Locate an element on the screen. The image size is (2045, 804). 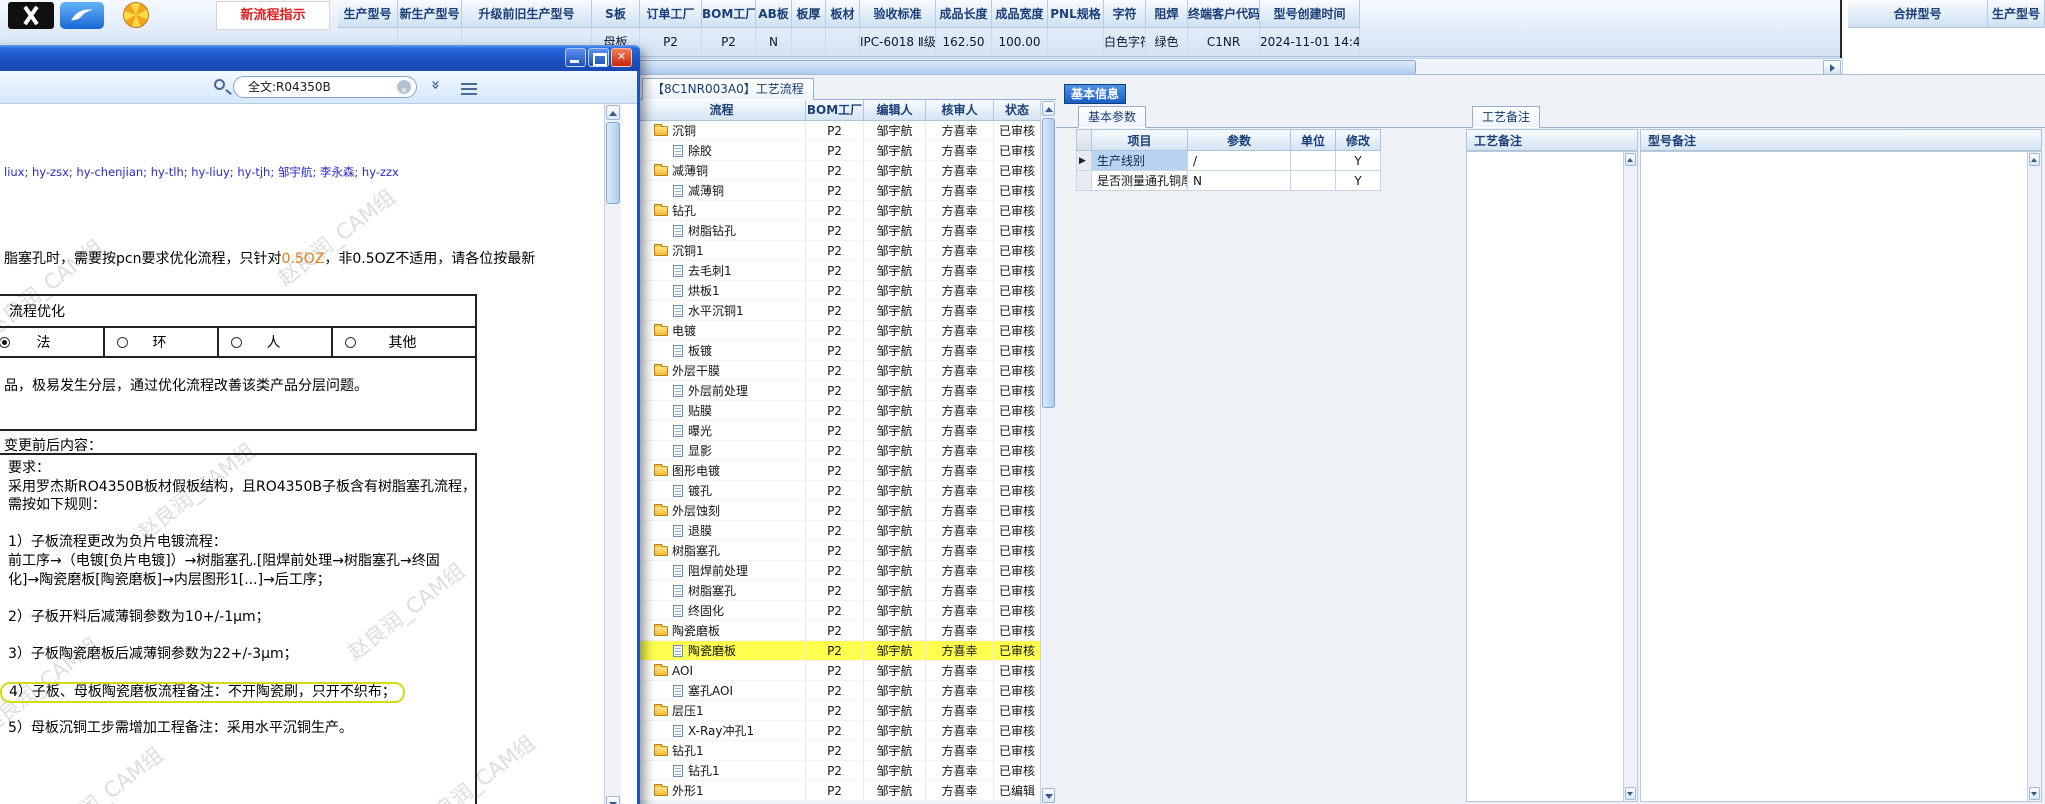
process-row: 沉铜 P2 邹宇航 方喜幸 已审核 is located at coordinates (839, 131).